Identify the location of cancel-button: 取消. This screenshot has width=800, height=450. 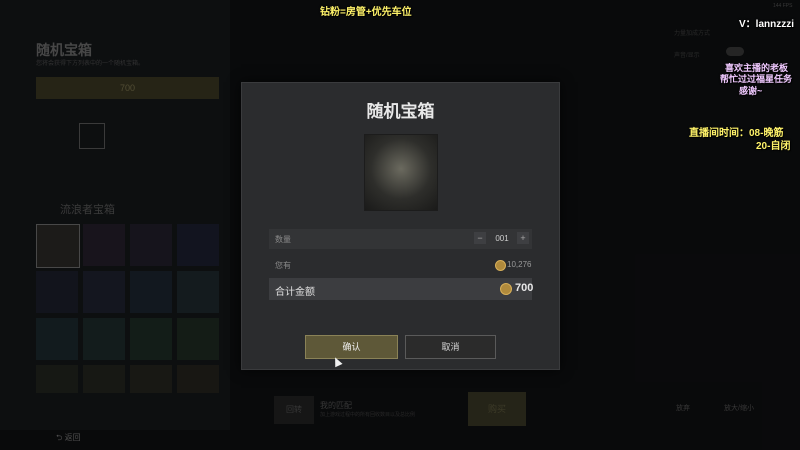
(450, 347).